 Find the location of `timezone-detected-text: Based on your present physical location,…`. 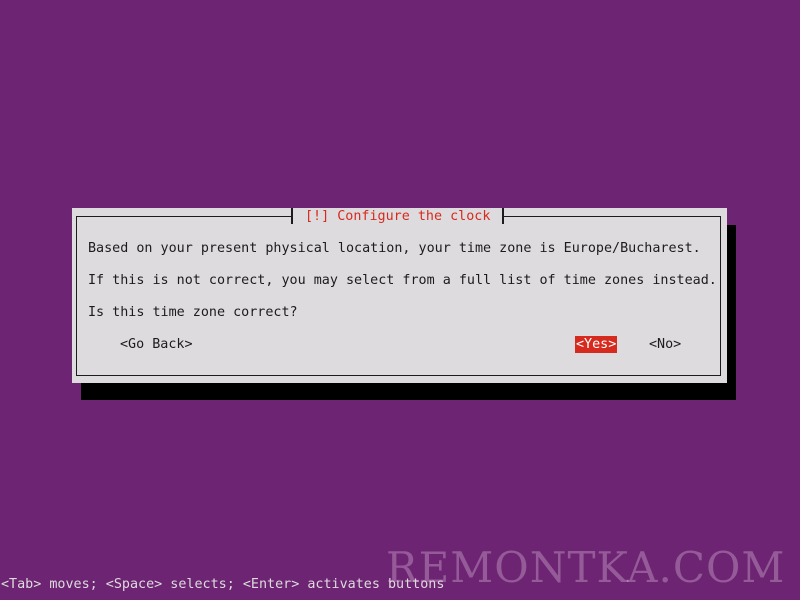

timezone-detected-text: Based on your present physical location,… is located at coordinates (394, 248).